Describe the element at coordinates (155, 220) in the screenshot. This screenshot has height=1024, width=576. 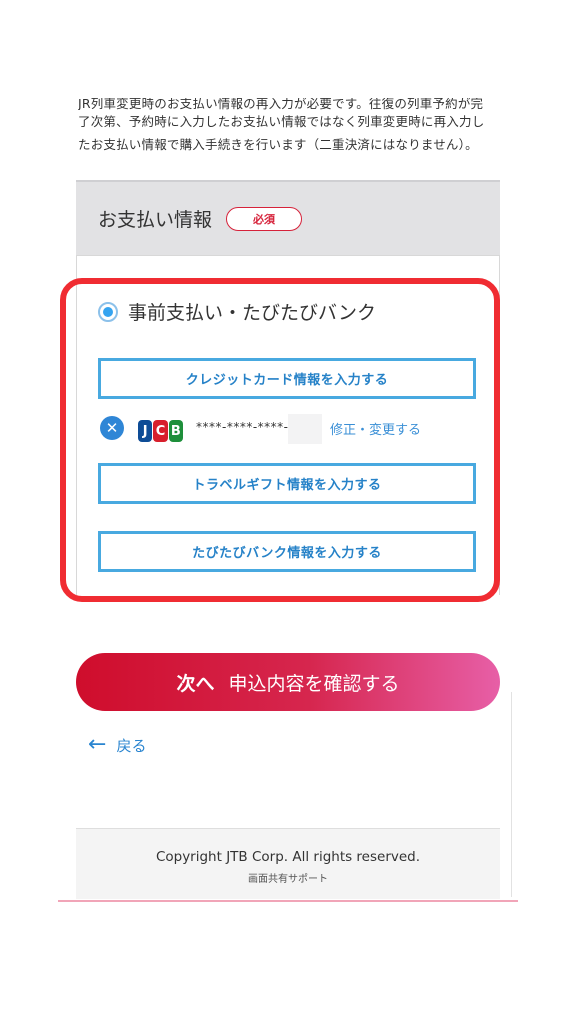
I see `payment-section-title: お支払い情報` at that location.